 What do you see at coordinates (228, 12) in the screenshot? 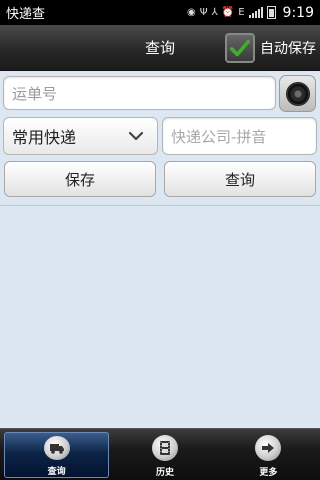
I see `alarm-icon: ⏰` at bounding box center [228, 12].